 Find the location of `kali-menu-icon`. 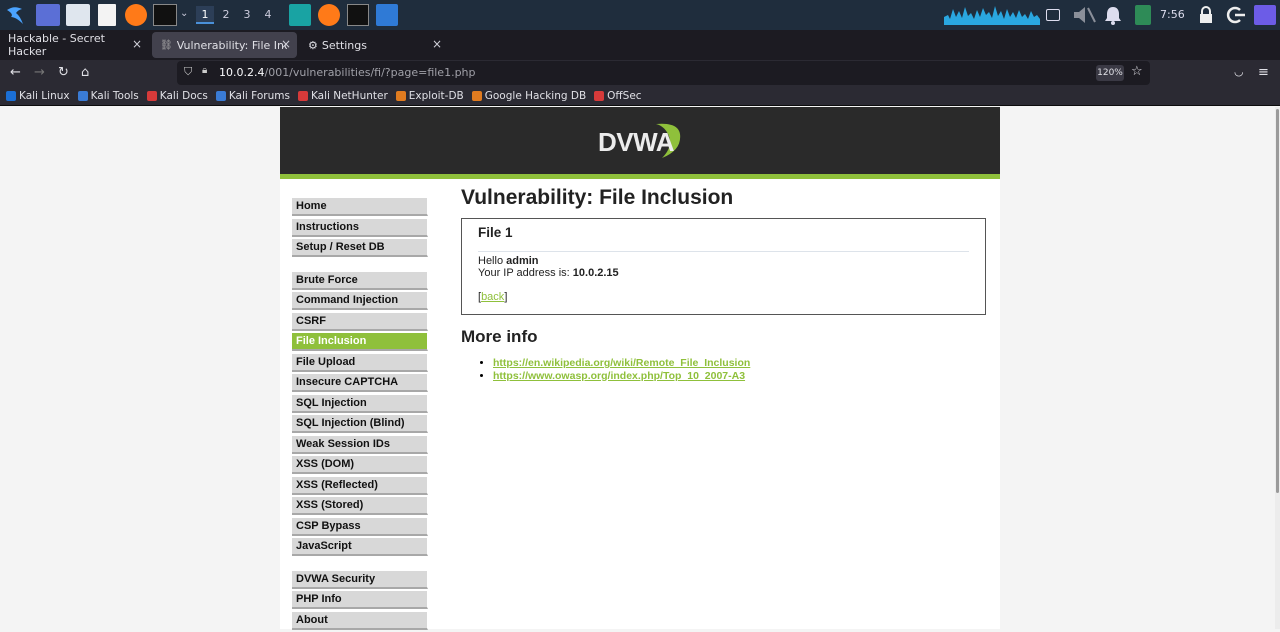

kali-menu-icon is located at coordinates (16, 15).